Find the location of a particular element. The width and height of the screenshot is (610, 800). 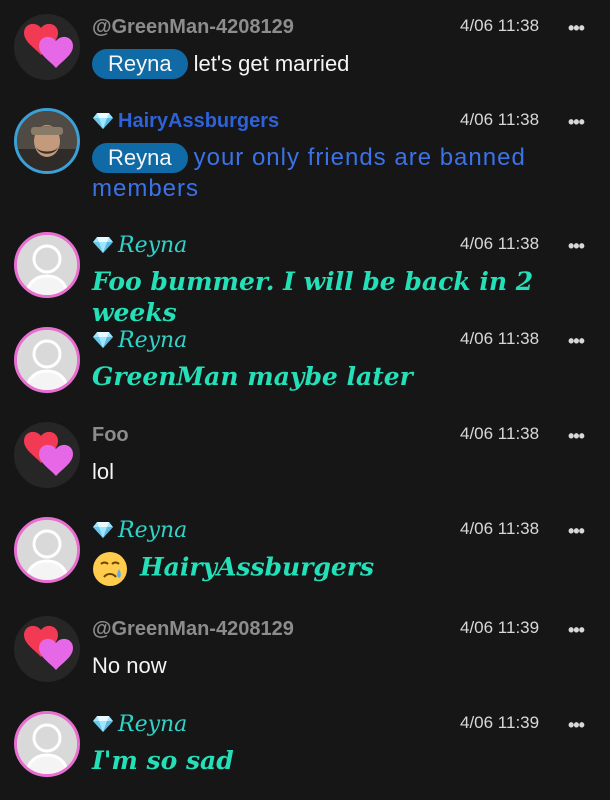

message-text: lol is located at coordinates (337, 471).